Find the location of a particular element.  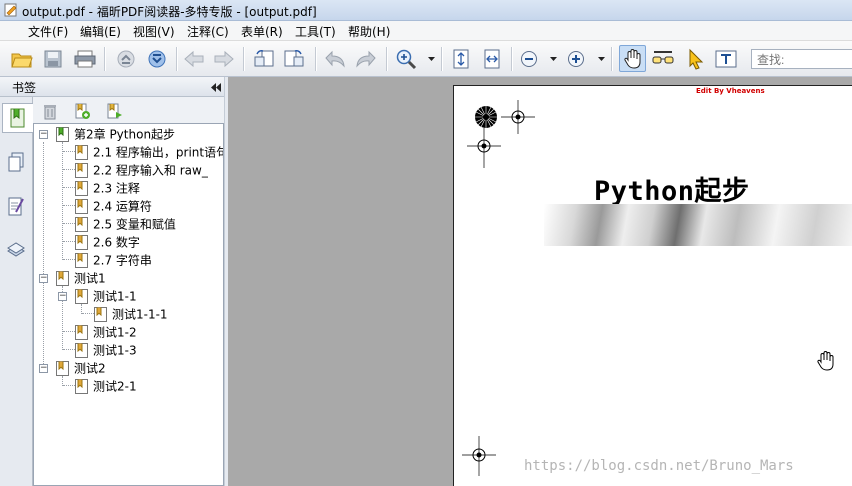

bookmark-item: 2.7 字符串 is located at coordinates (113, 260).